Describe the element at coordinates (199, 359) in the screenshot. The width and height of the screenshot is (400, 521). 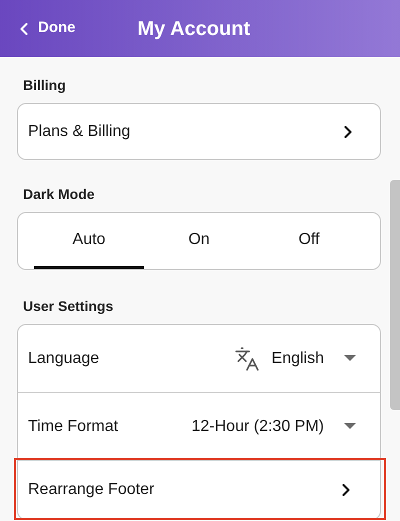
I see `setting-row: Language English` at that location.